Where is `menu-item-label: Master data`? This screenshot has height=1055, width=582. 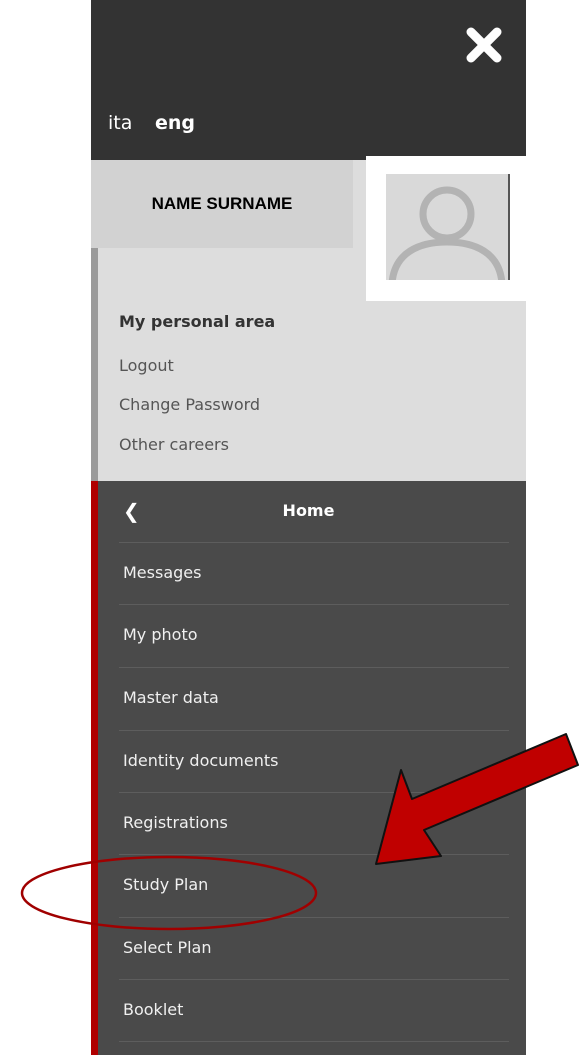
menu-item-label: Master data is located at coordinates (171, 697).